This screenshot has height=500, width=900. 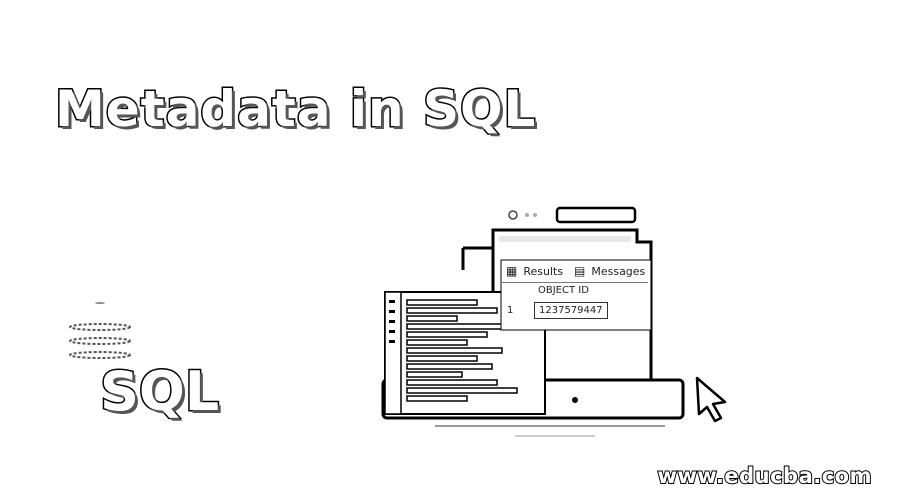 I want to click on window-dots-icon, so click(x=522, y=215).